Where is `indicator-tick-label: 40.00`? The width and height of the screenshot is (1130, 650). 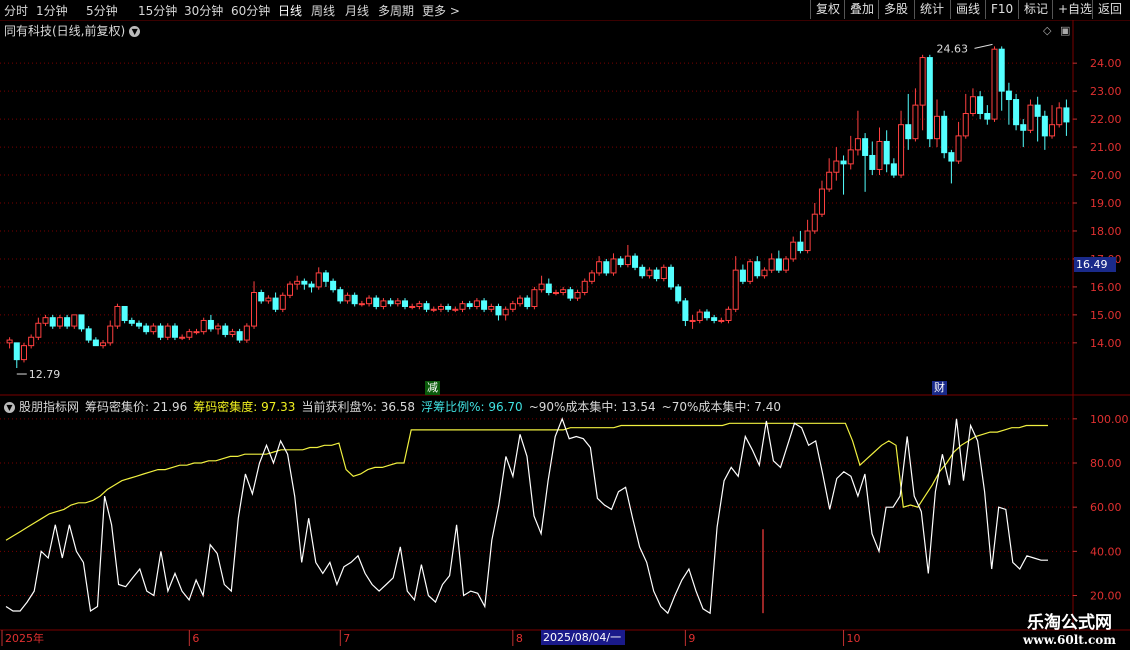
indicator-tick-label: 40.00 is located at coordinates (1106, 551).